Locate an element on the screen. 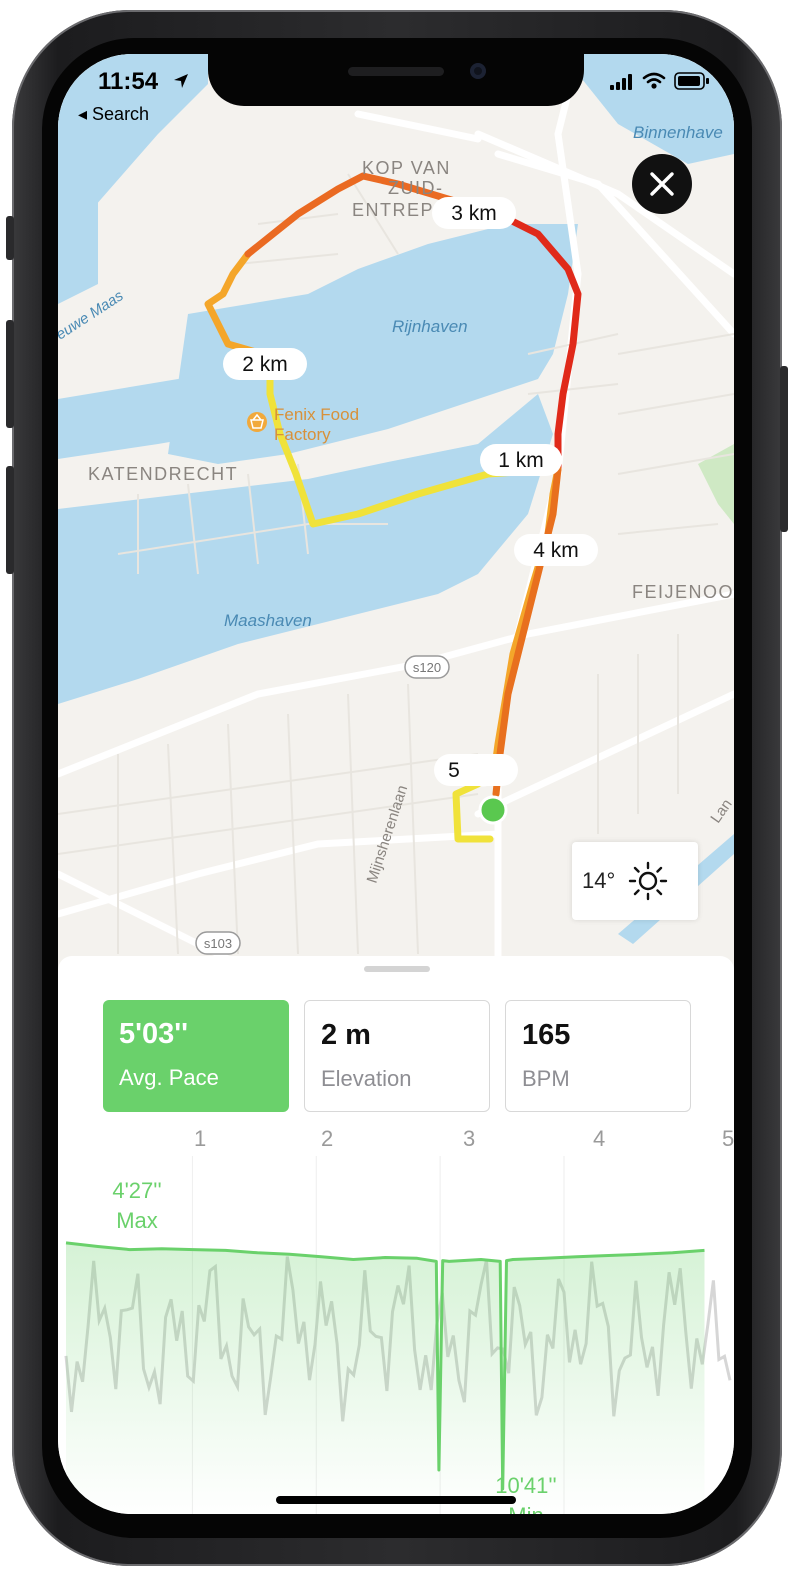 The height and width of the screenshot is (1579, 800). max-pace-label: 4'27'' Max is located at coordinates (137, 1205).